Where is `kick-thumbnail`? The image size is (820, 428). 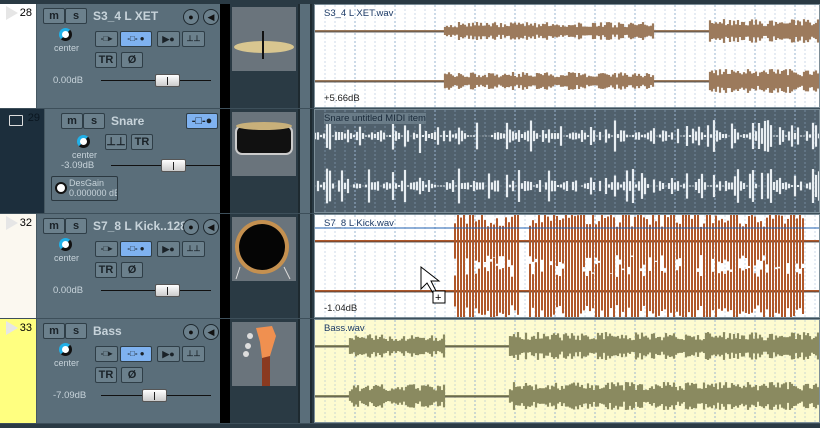 kick-thumbnail is located at coordinates (264, 249).